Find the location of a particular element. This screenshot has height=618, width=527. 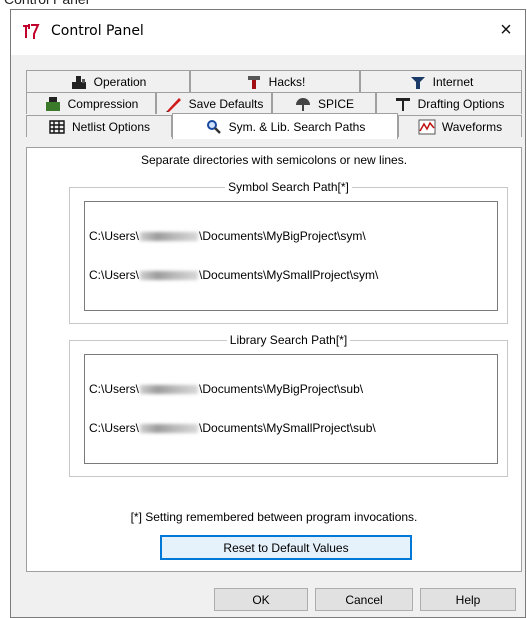

drafting-options-icon is located at coordinates (402, 104).